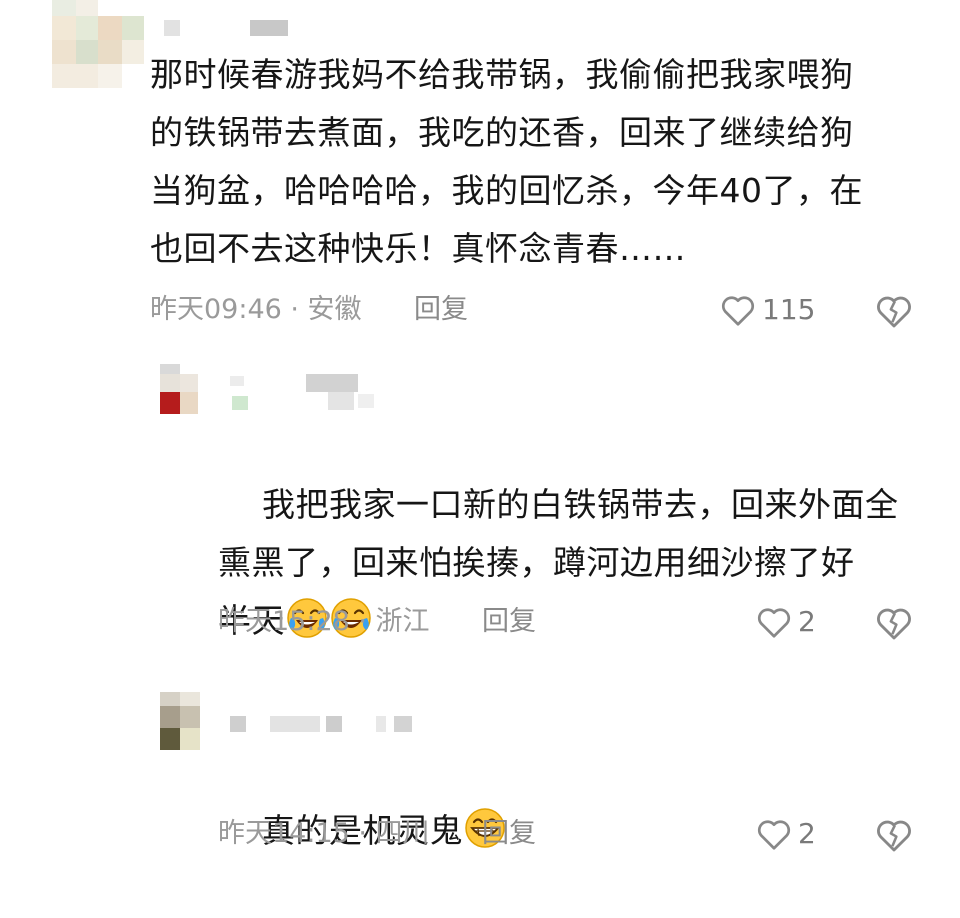 Image resolution: width=960 pixels, height=918 pixels. What do you see at coordinates (256, 309) in the screenshot?
I see `comment-meta: 昨天09:46 · 安徽` at bounding box center [256, 309].